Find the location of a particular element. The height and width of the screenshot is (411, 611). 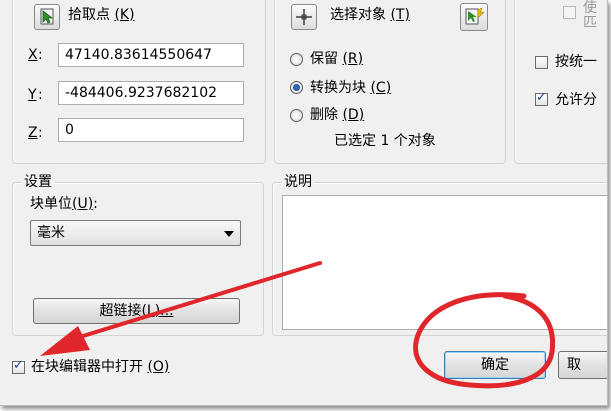

scale-uniformly-checkbox is located at coordinates (541, 62).